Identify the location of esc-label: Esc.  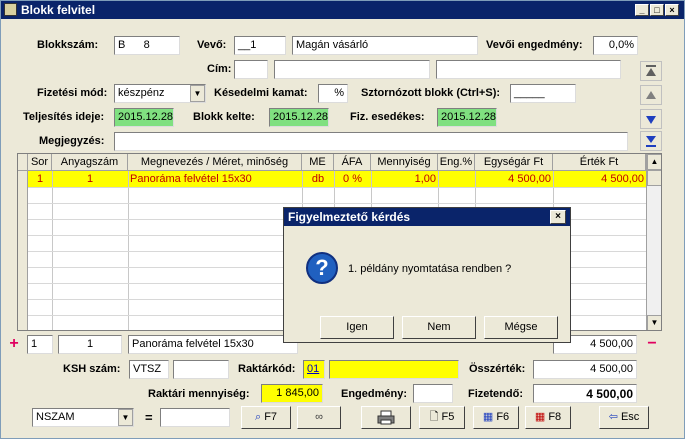
(630, 417).